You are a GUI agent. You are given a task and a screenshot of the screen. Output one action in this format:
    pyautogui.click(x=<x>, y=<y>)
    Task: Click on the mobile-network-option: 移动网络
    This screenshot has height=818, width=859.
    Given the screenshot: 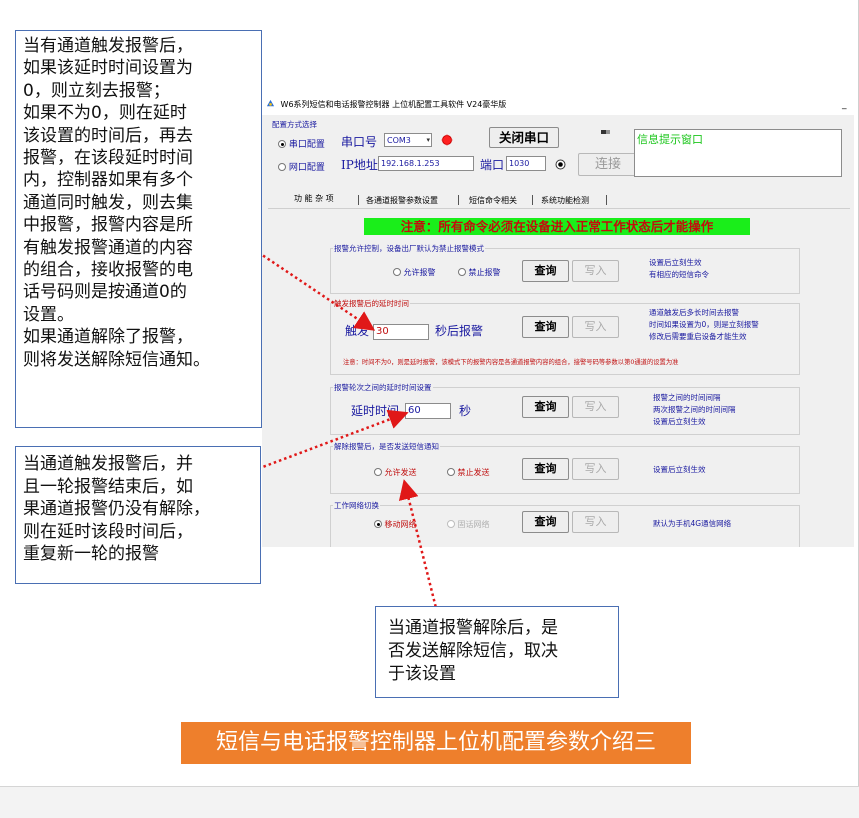 What is the action you would take?
    pyautogui.click(x=395, y=524)
    